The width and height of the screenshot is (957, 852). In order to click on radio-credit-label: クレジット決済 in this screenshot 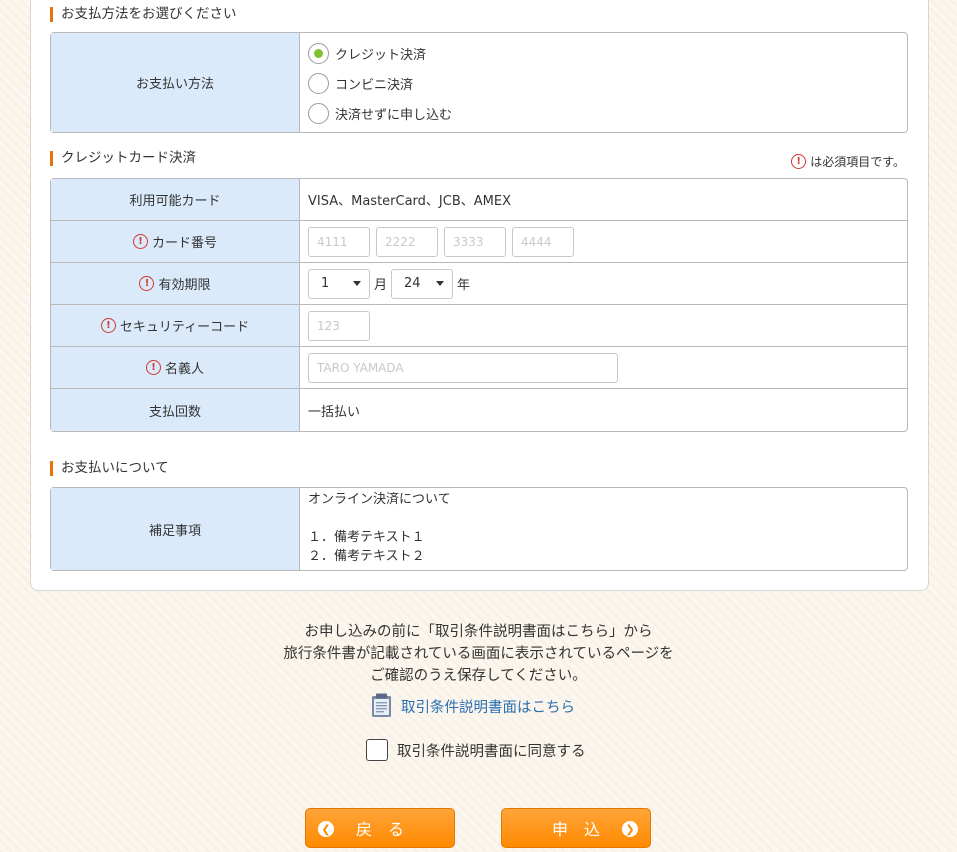, I will do `click(381, 55)`.